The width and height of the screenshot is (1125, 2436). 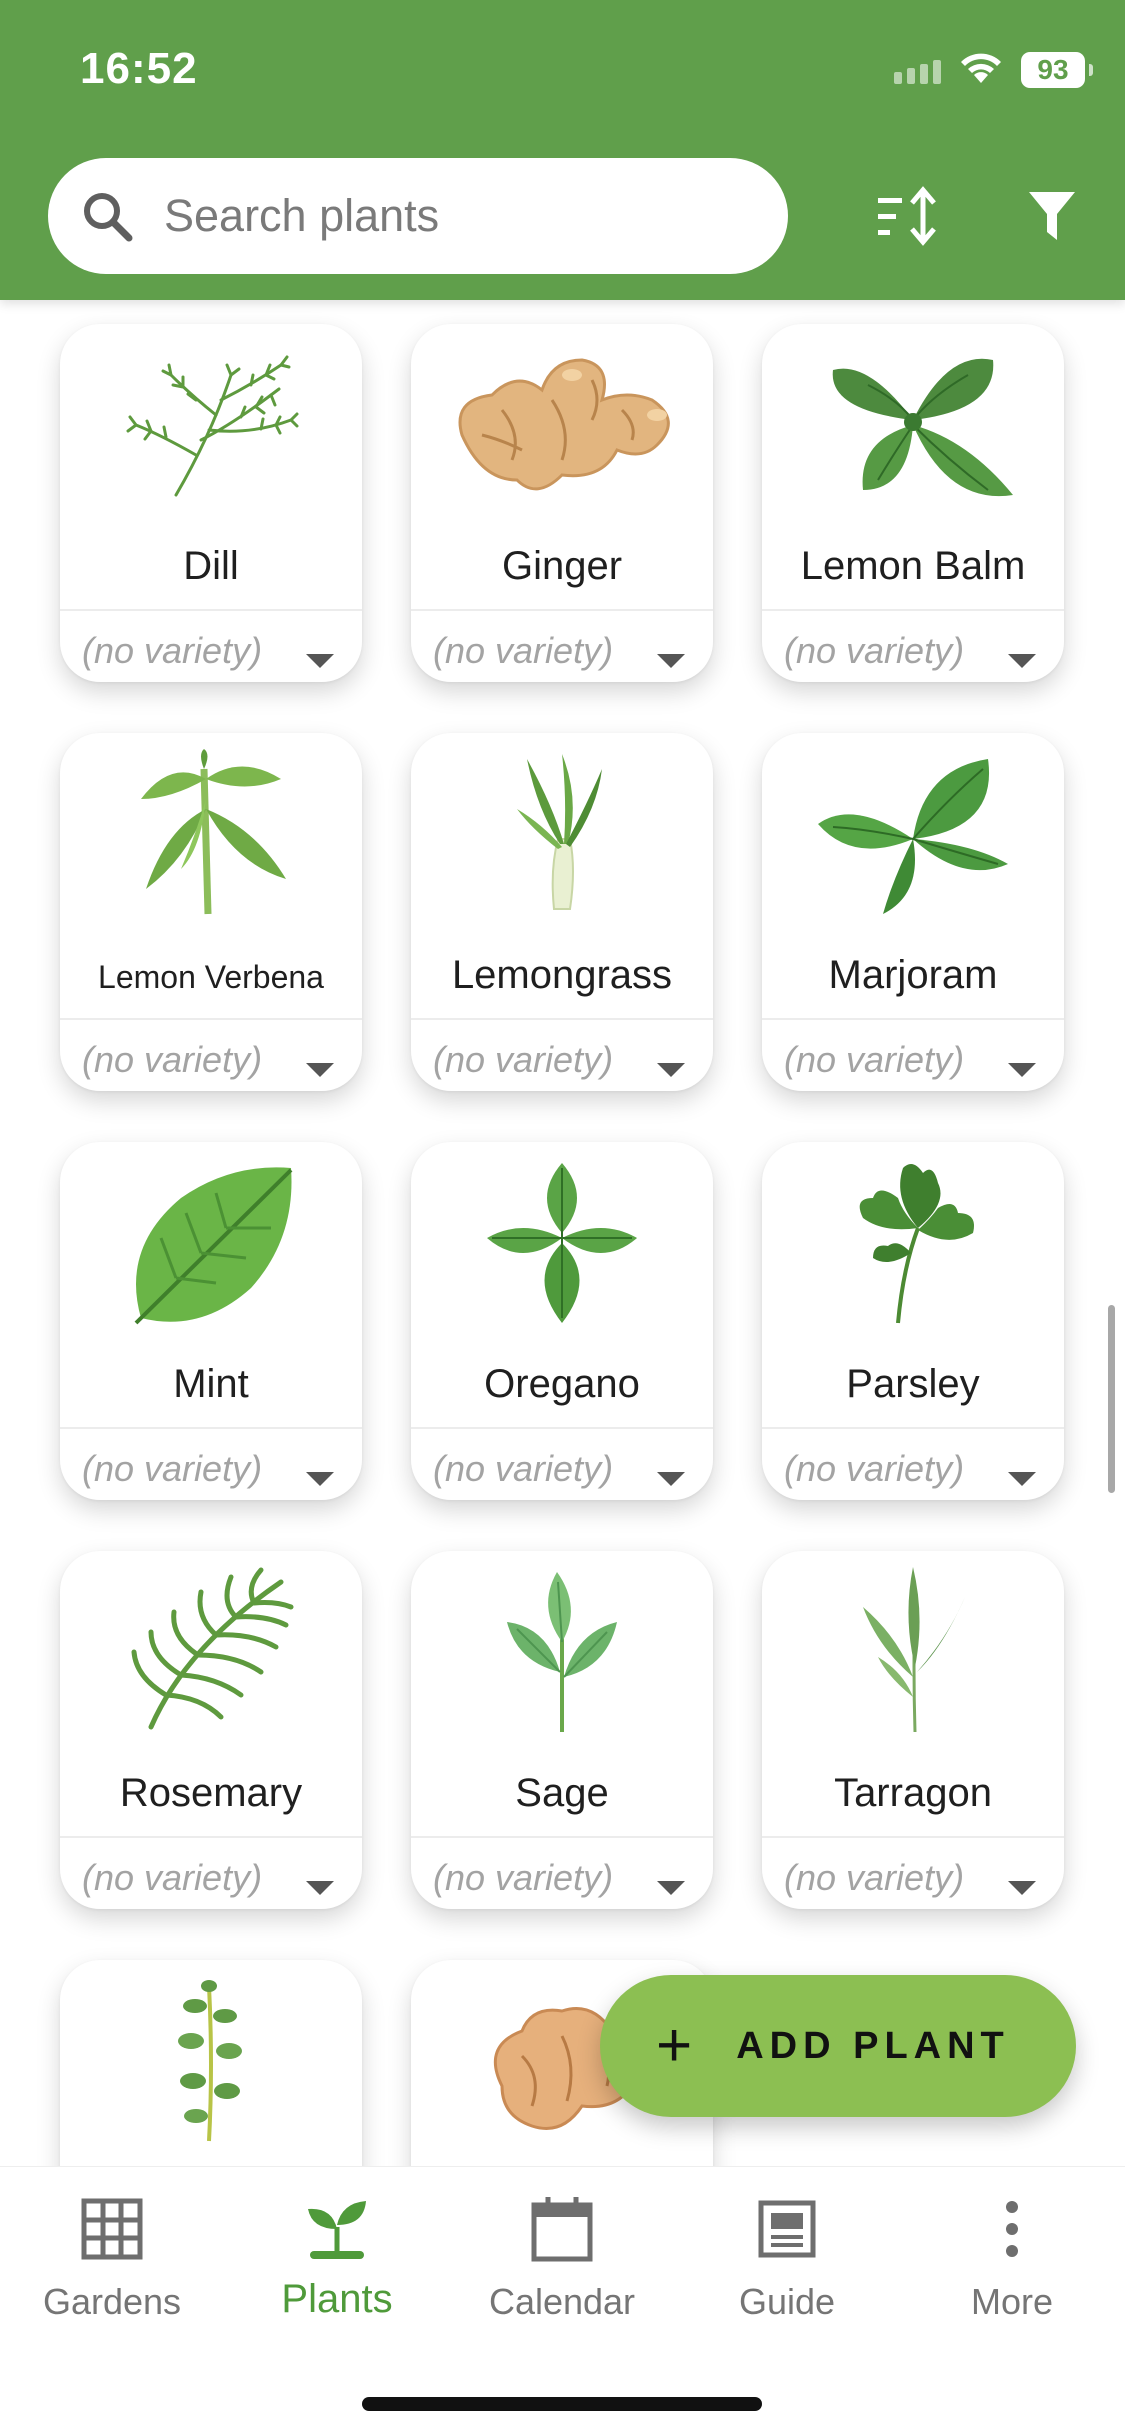 I want to click on plant-card-tarragon: Tarragon (no variety), so click(x=913, y=1730).